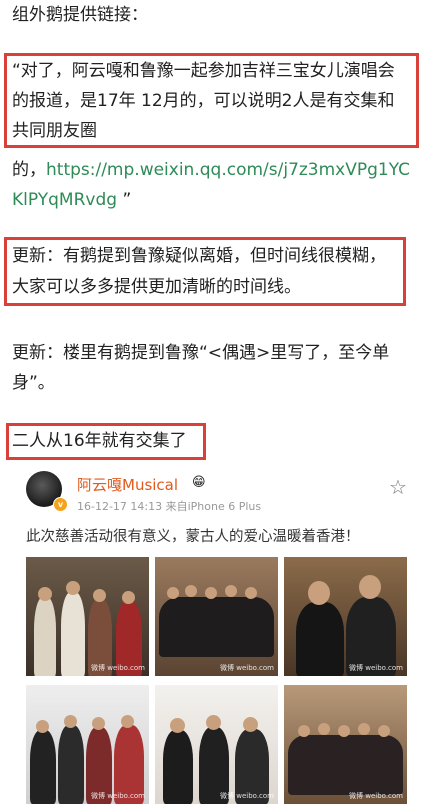 The width and height of the screenshot is (423, 810). Describe the element at coordinates (228, 170) in the screenshot. I see `weixin-link-part1: https://mp.weixin.qq.com/s/j7z3mxVPg1YC` at that location.